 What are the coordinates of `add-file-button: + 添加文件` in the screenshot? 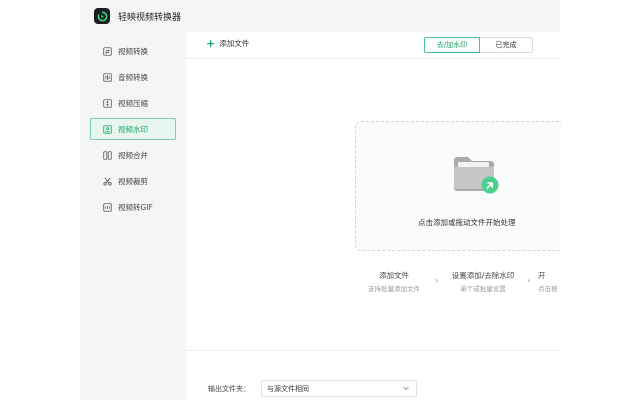 It's located at (227, 43).